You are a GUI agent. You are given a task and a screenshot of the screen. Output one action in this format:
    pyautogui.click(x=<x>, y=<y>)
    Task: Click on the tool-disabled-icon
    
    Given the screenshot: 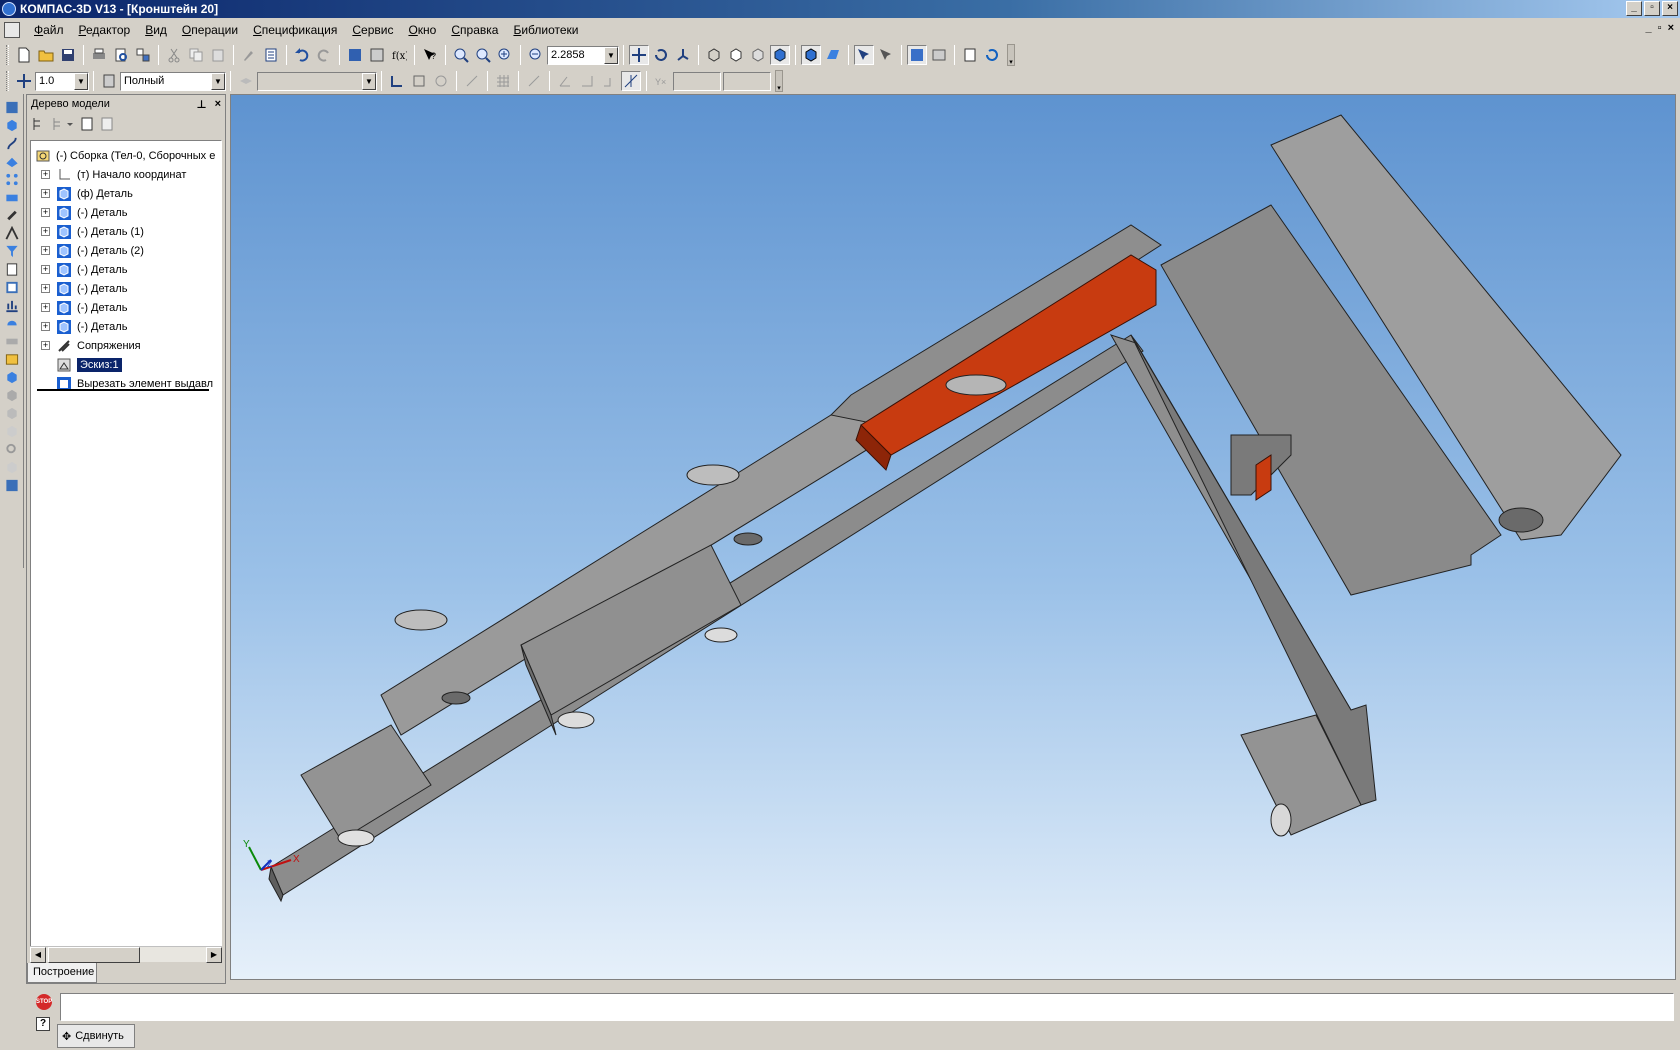 What is the action you would take?
    pyautogui.click(x=441, y=81)
    